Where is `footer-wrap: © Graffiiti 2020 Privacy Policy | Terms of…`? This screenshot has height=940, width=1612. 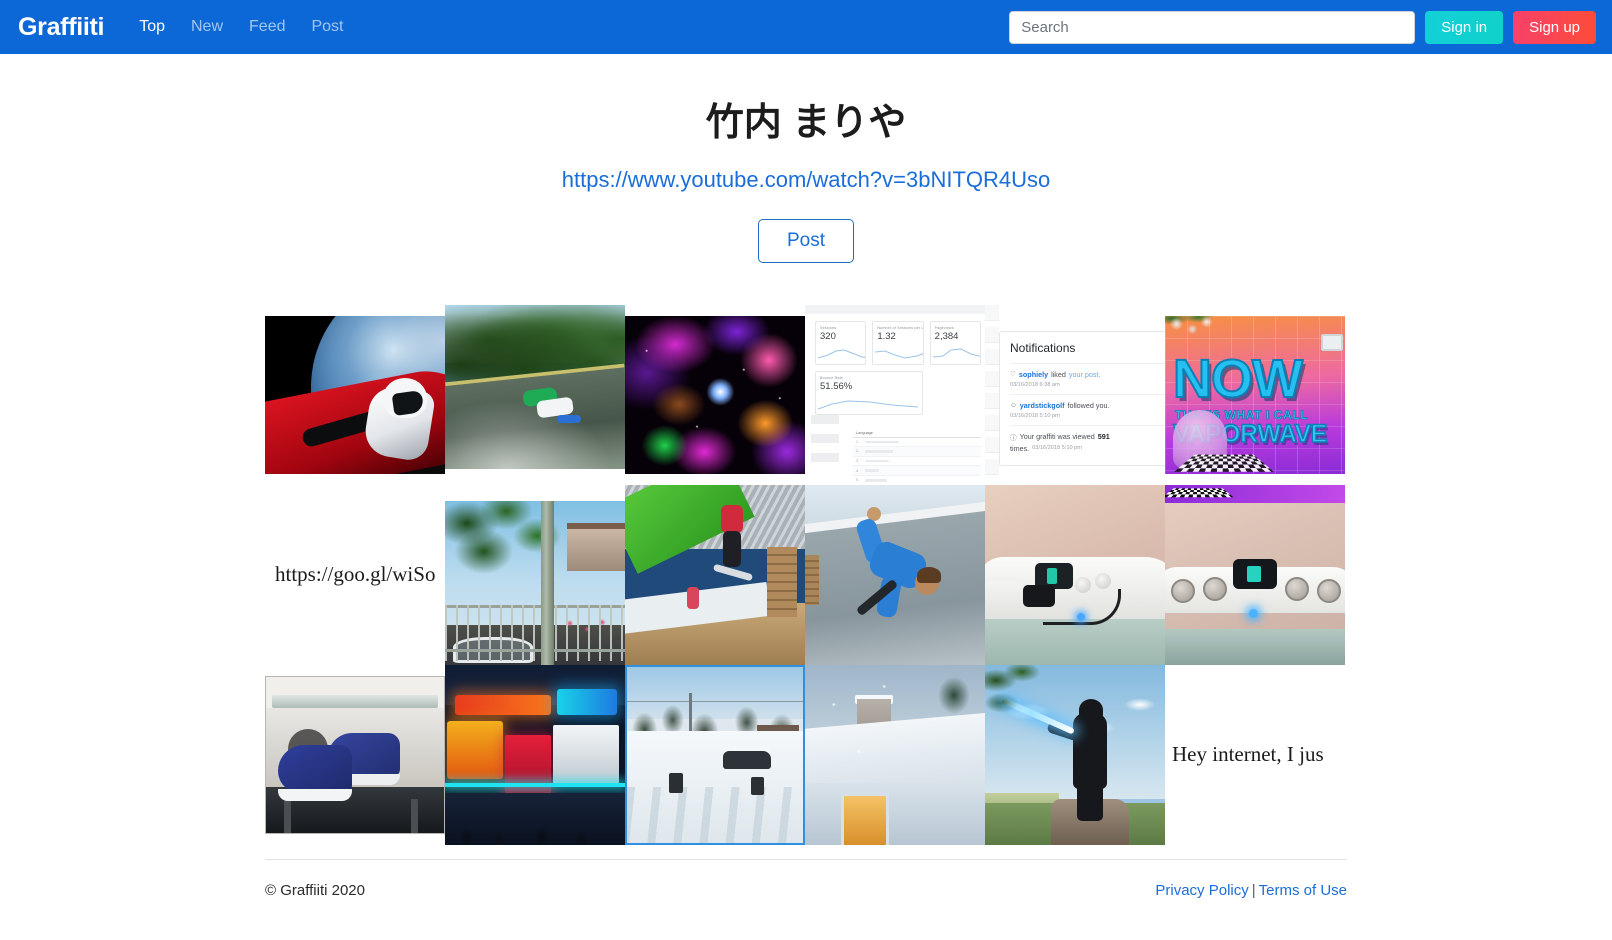 footer-wrap: © Graffiiti 2020 Privacy Policy | Terms of… is located at coordinates (806, 878).